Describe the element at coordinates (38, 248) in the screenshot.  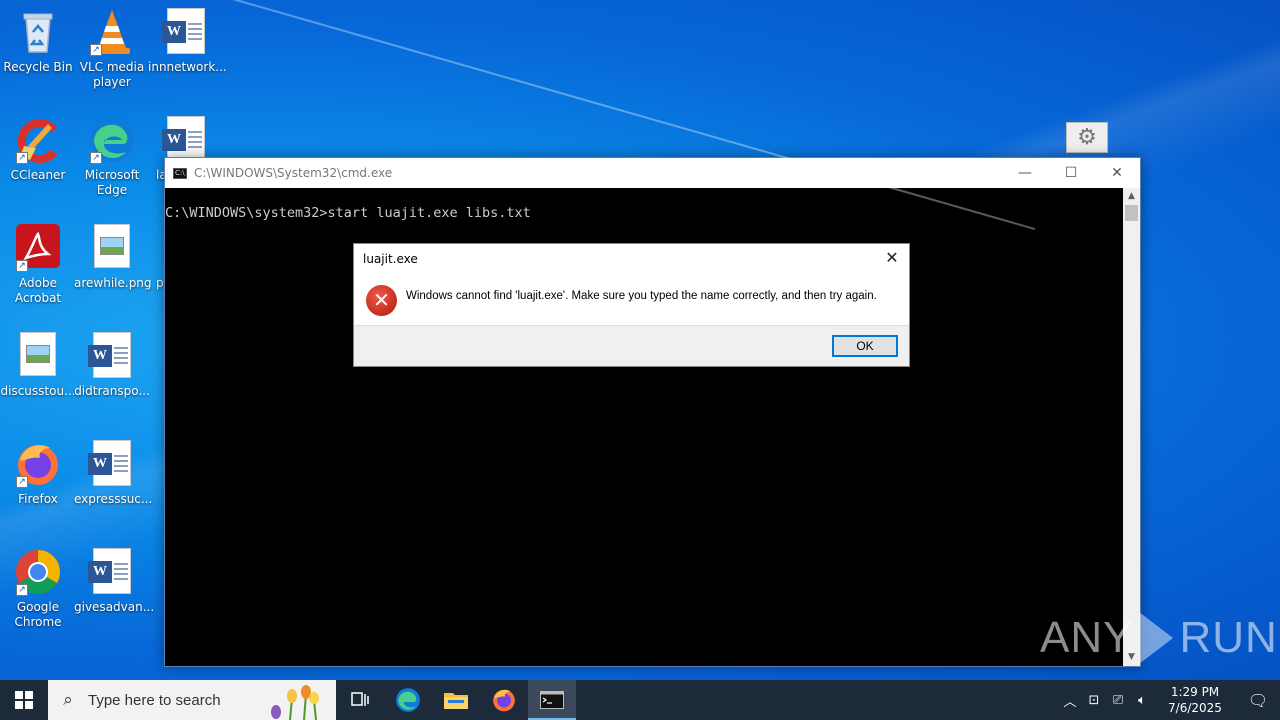
I see `acrobat-icon: ↗` at that location.